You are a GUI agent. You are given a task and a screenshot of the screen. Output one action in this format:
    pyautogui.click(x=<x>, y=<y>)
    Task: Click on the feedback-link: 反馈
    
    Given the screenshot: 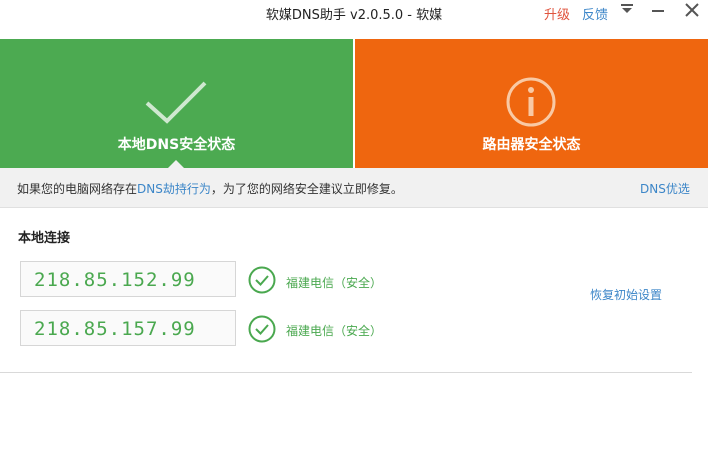 What is the action you would take?
    pyautogui.click(x=595, y=13)
    